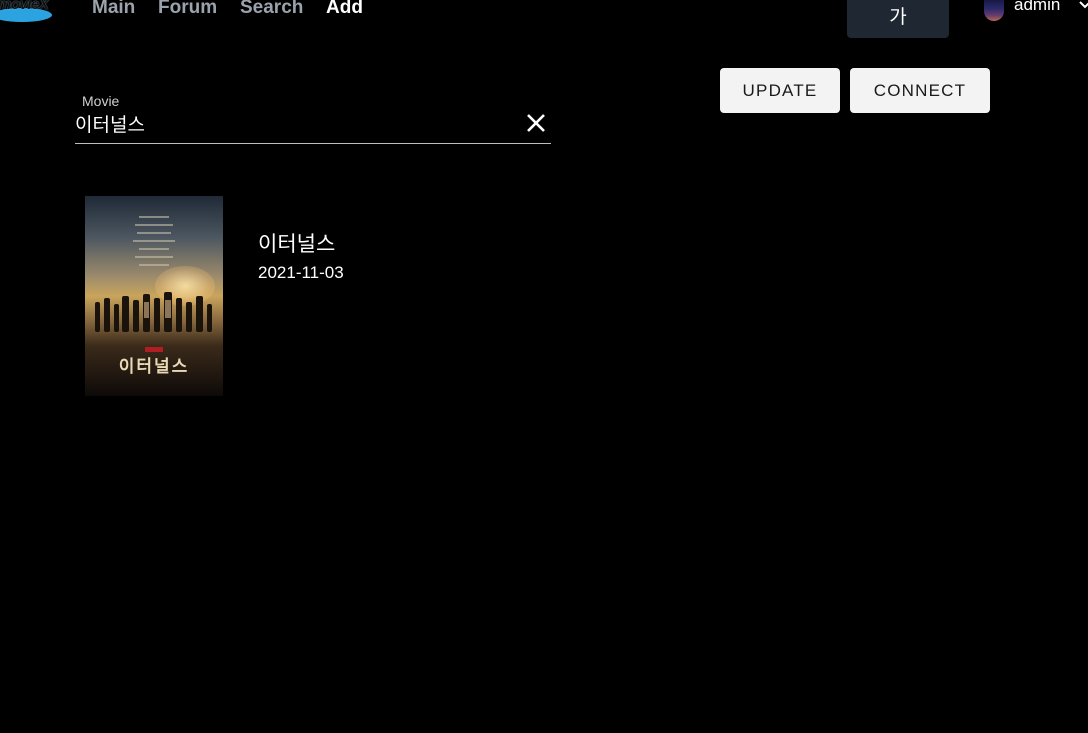 The image size is (1088, 733). I want to click on result-title: 이터널스, so click(297, 244).